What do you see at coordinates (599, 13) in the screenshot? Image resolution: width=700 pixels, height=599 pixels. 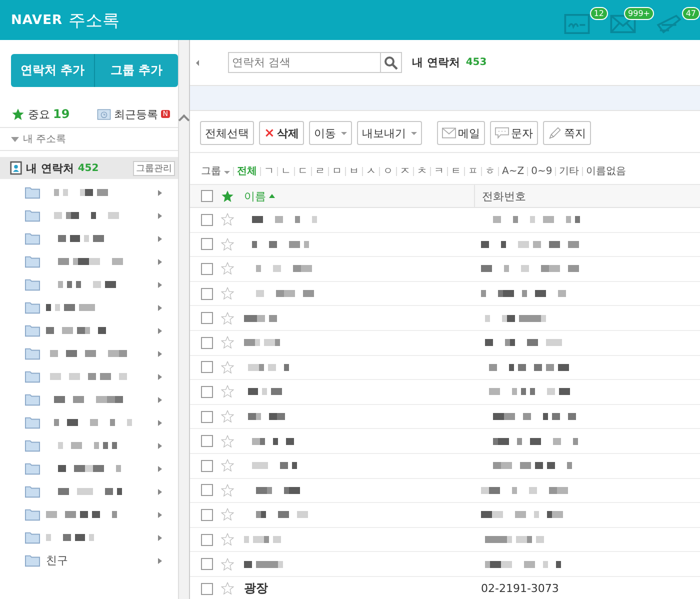 I see `notification-badge: 12` at bounding box center [599, 13].